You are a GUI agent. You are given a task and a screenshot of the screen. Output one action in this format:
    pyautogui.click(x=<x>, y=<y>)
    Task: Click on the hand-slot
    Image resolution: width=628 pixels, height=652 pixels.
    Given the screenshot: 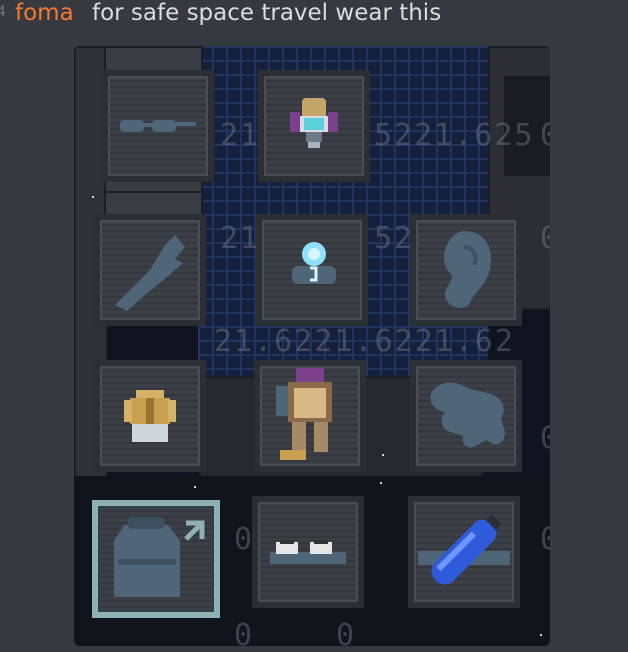 What is the action you would take?
    pyautogui.click(x=466, y=416)
    